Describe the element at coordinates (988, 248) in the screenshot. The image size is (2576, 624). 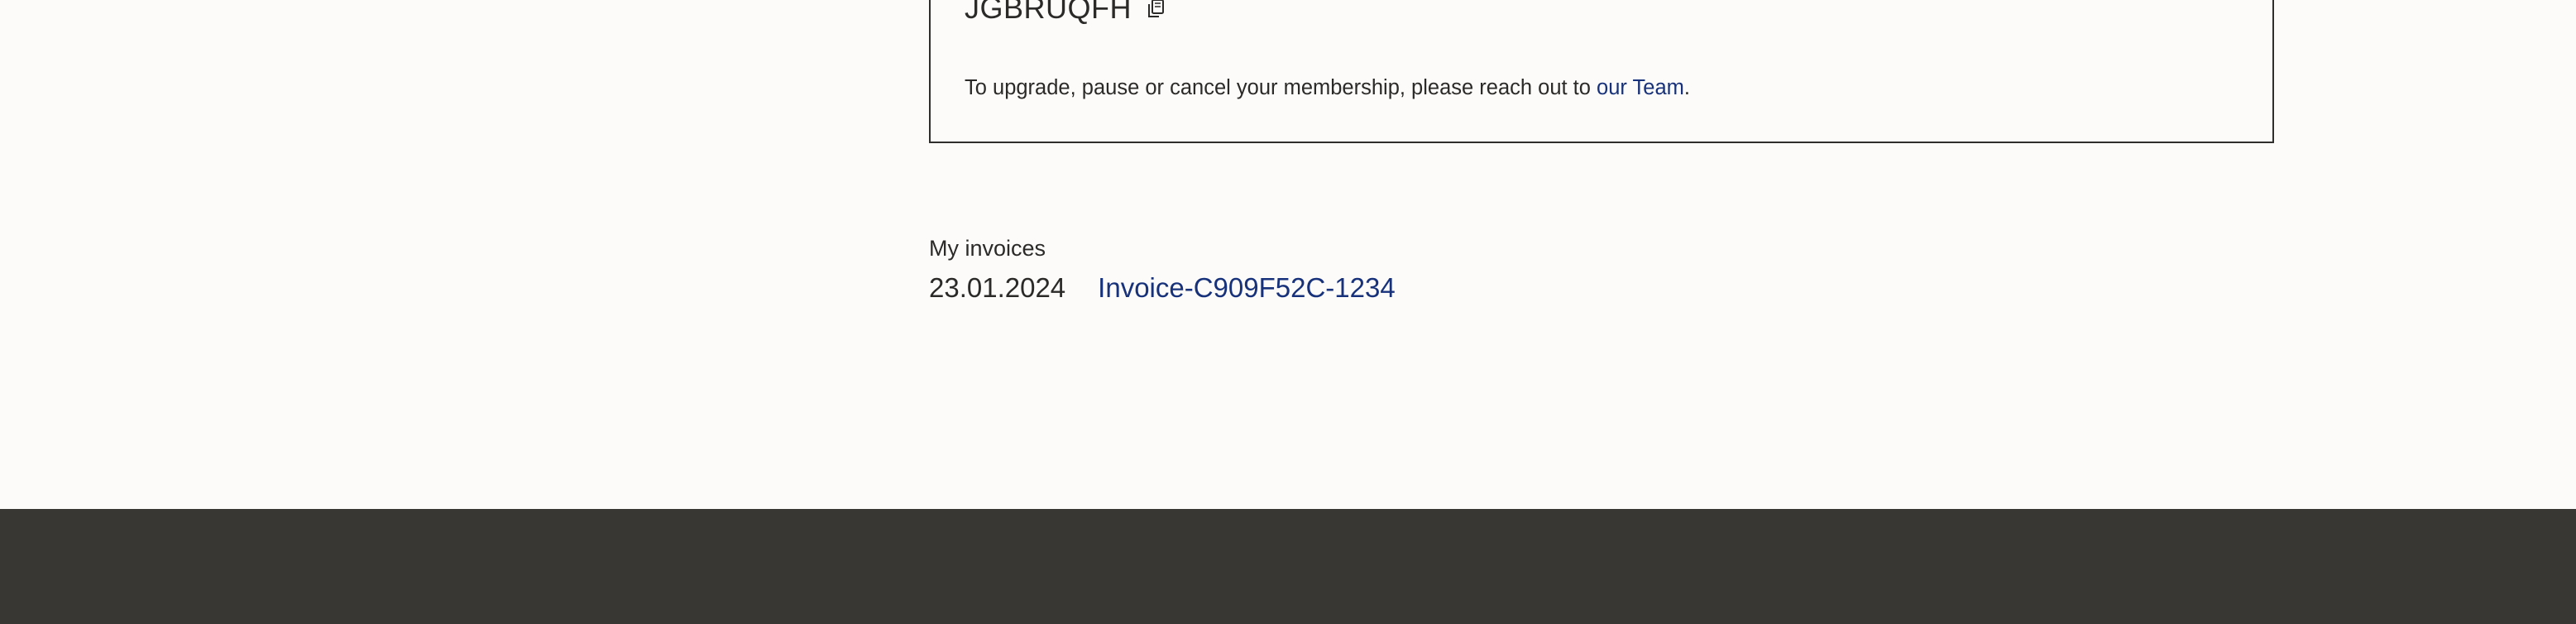
I see `invoices-title: My invoices` at that location.